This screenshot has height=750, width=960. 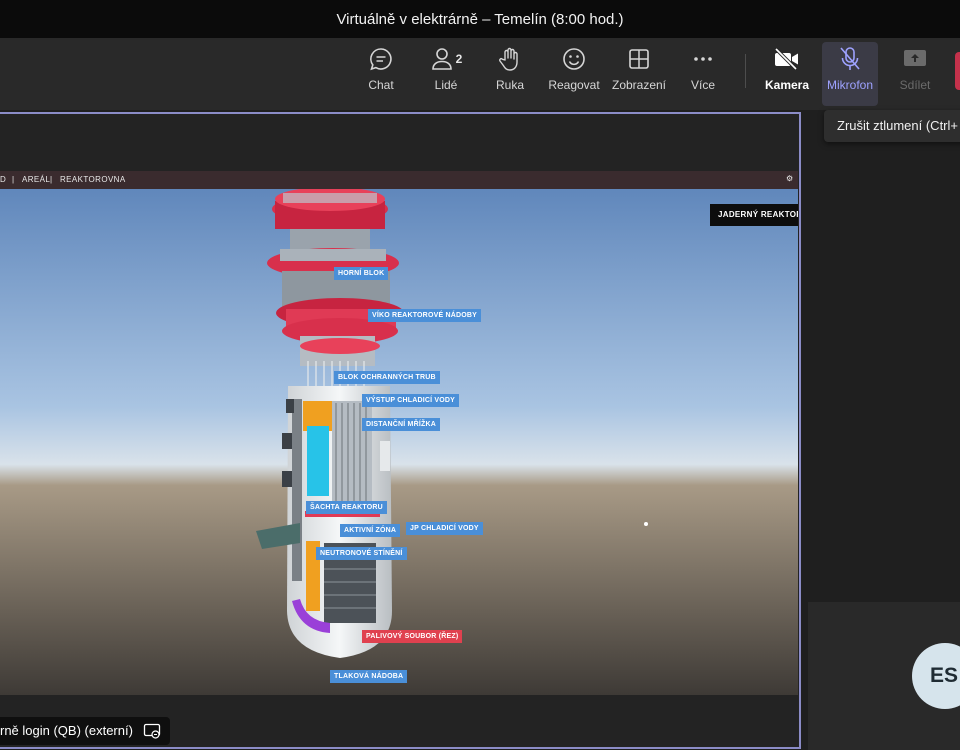 I want to click on participants-panel, so click(x=884, y=372).